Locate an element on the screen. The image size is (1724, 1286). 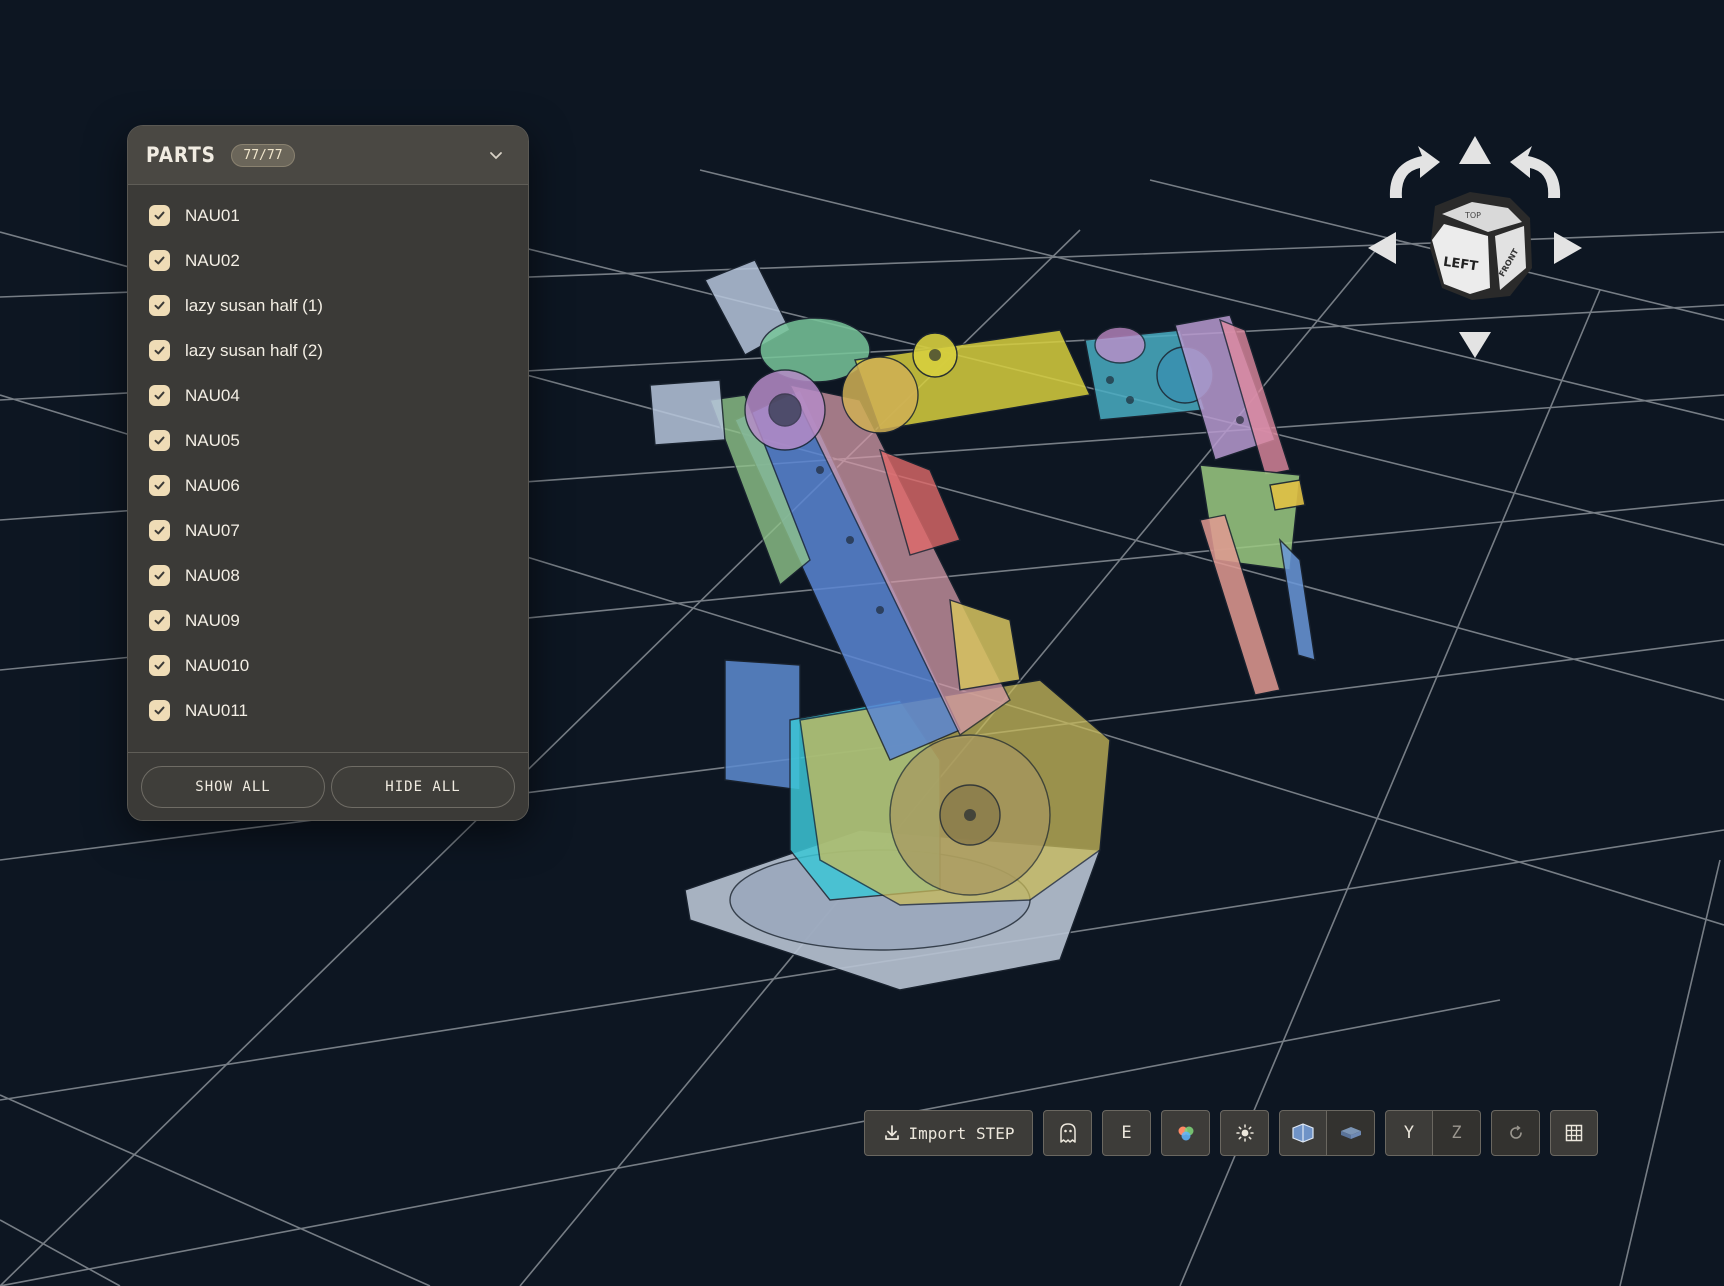
part-item: NAU010 is located at coordinates (328, 665).